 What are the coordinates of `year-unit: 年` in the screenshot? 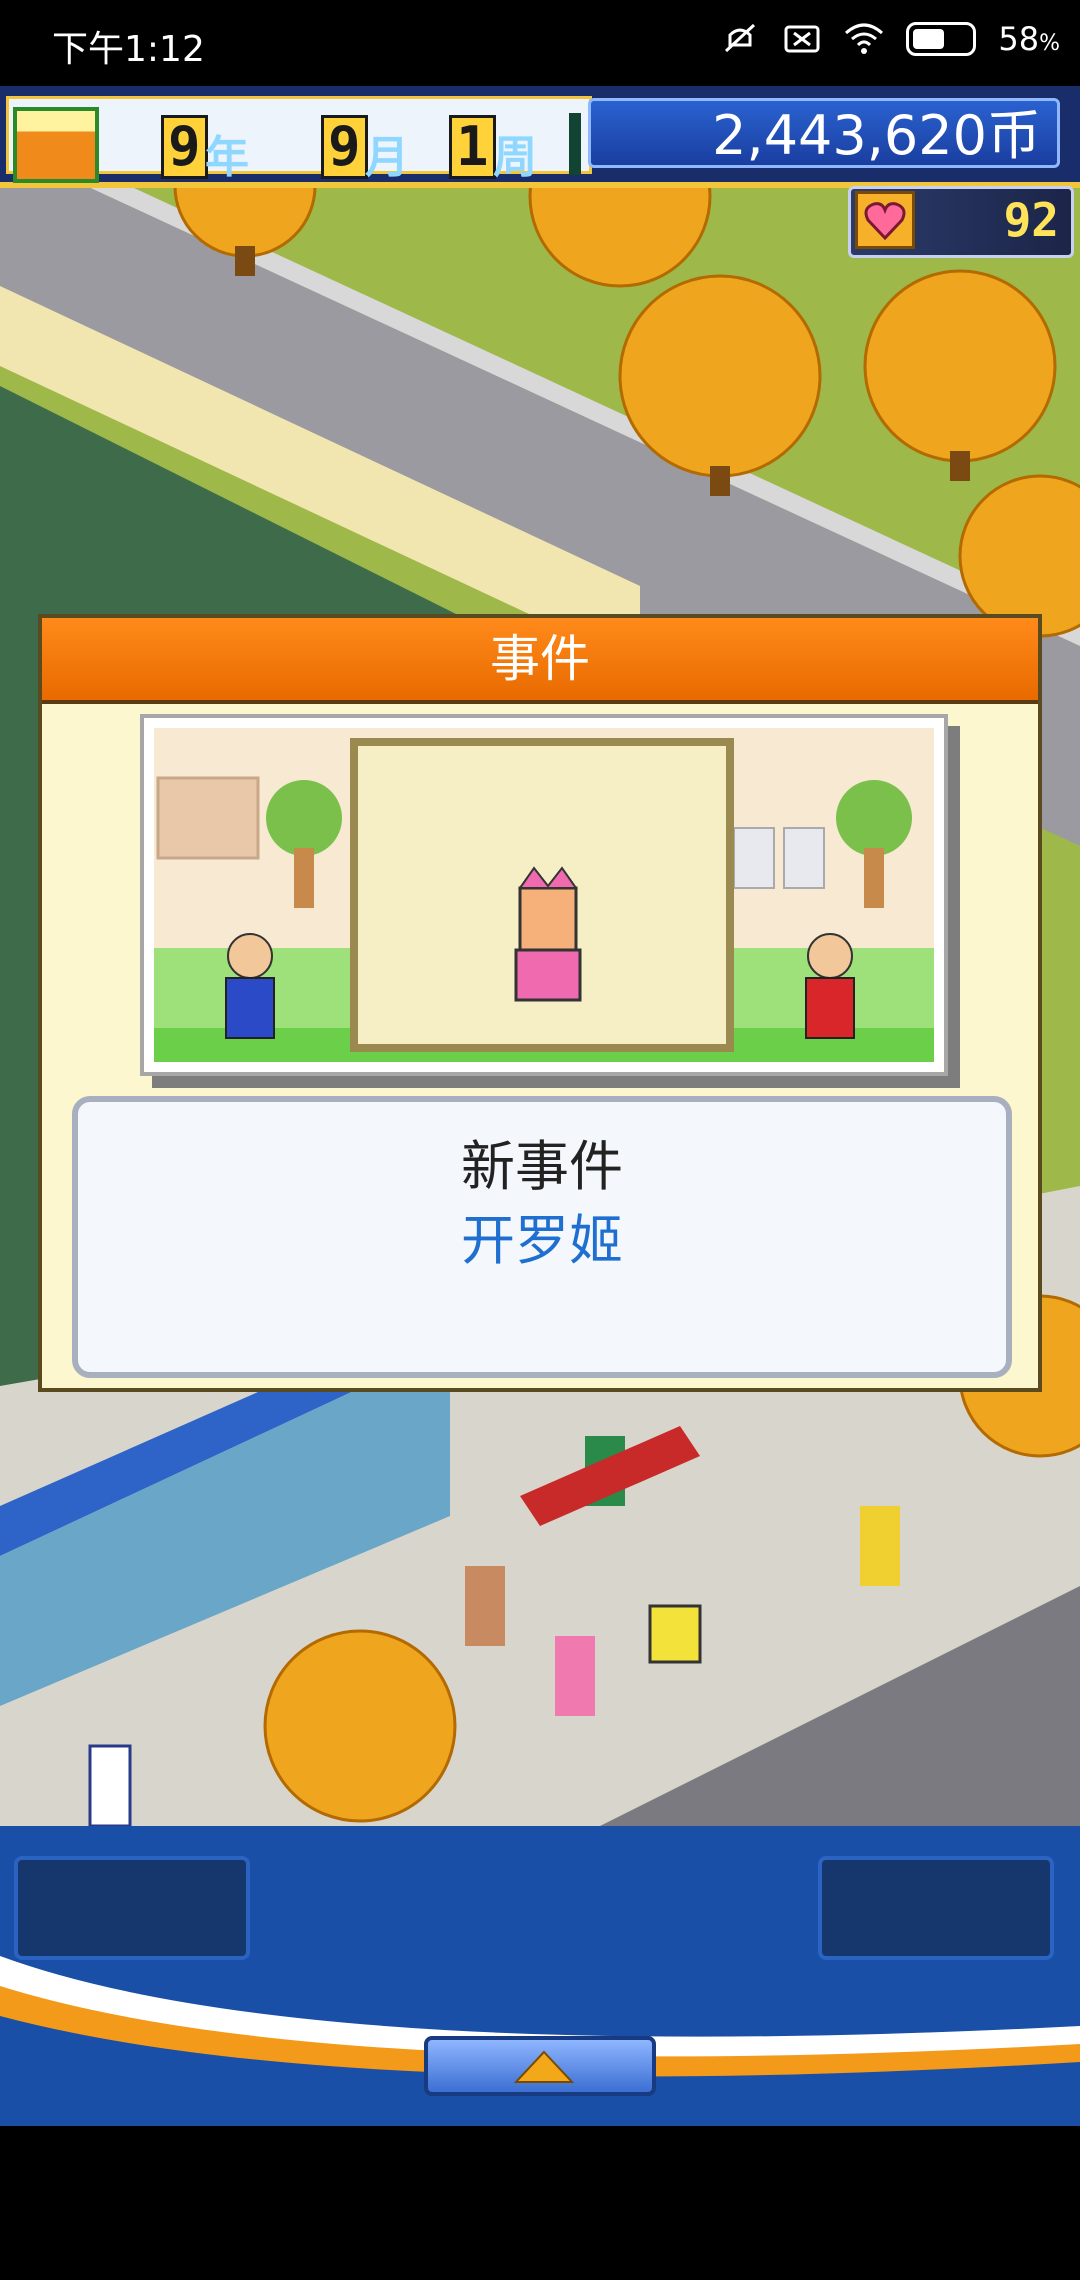 It's located at (227, 157).